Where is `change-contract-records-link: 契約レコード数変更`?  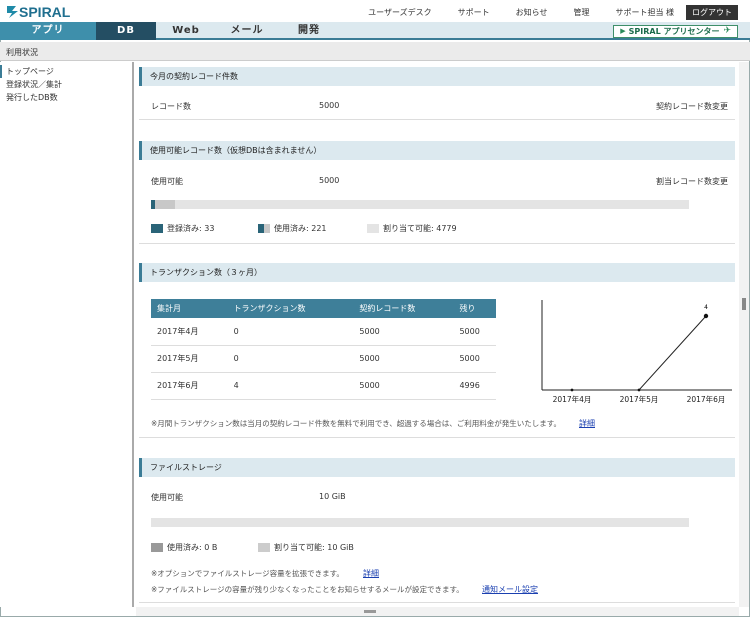 change-contract-records-link: 契約レコード数変更 is located at coordinates (692, 106).